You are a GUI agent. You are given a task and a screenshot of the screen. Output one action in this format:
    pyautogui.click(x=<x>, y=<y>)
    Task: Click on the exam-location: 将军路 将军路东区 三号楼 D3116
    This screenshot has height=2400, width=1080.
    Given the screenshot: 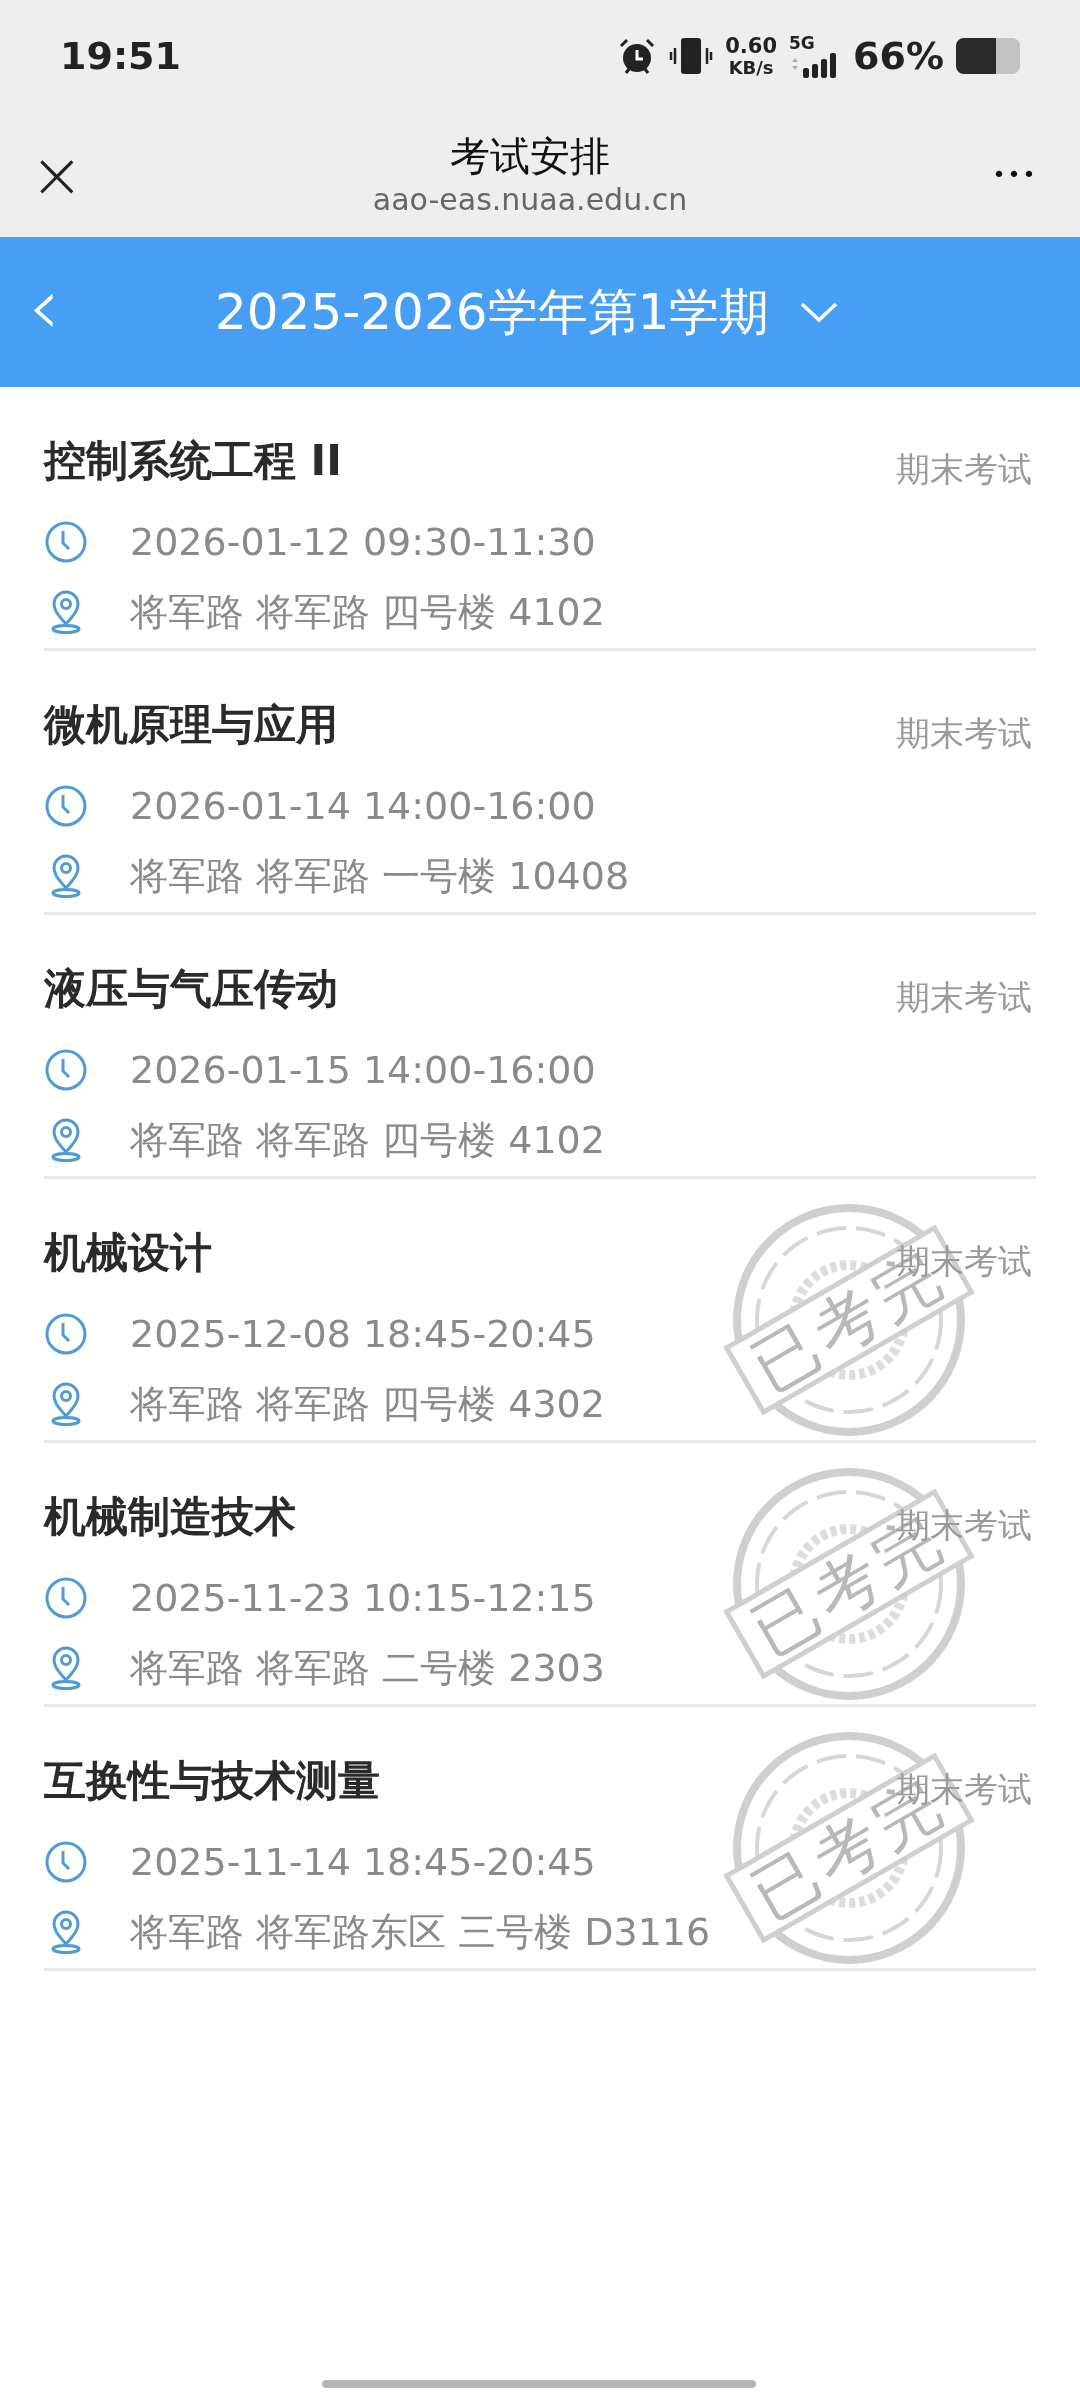 What is the action you would take?
    pyautogui.click(x=420, y=1932)
    